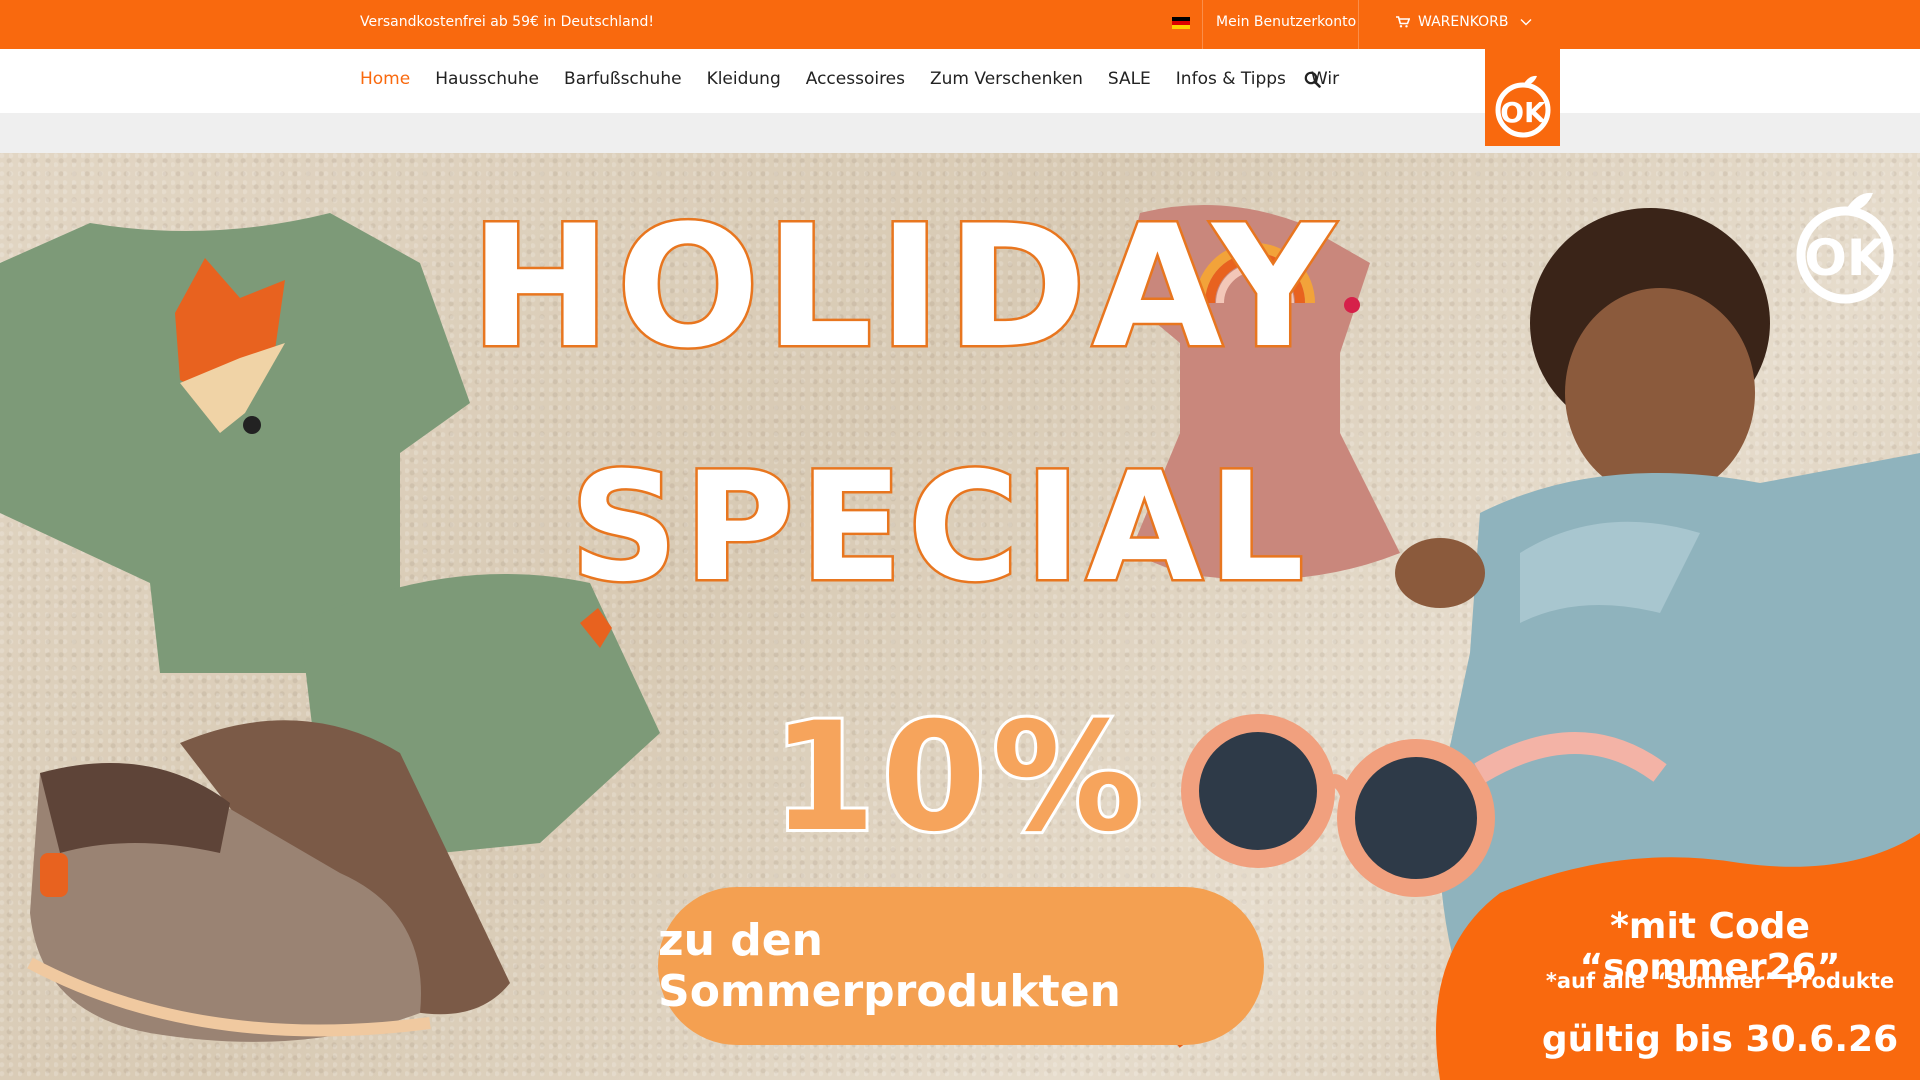 The width and height of the screenshot is (1920, 1080). I want to click on cart-label: WARENKORB, so click(1463, 22).